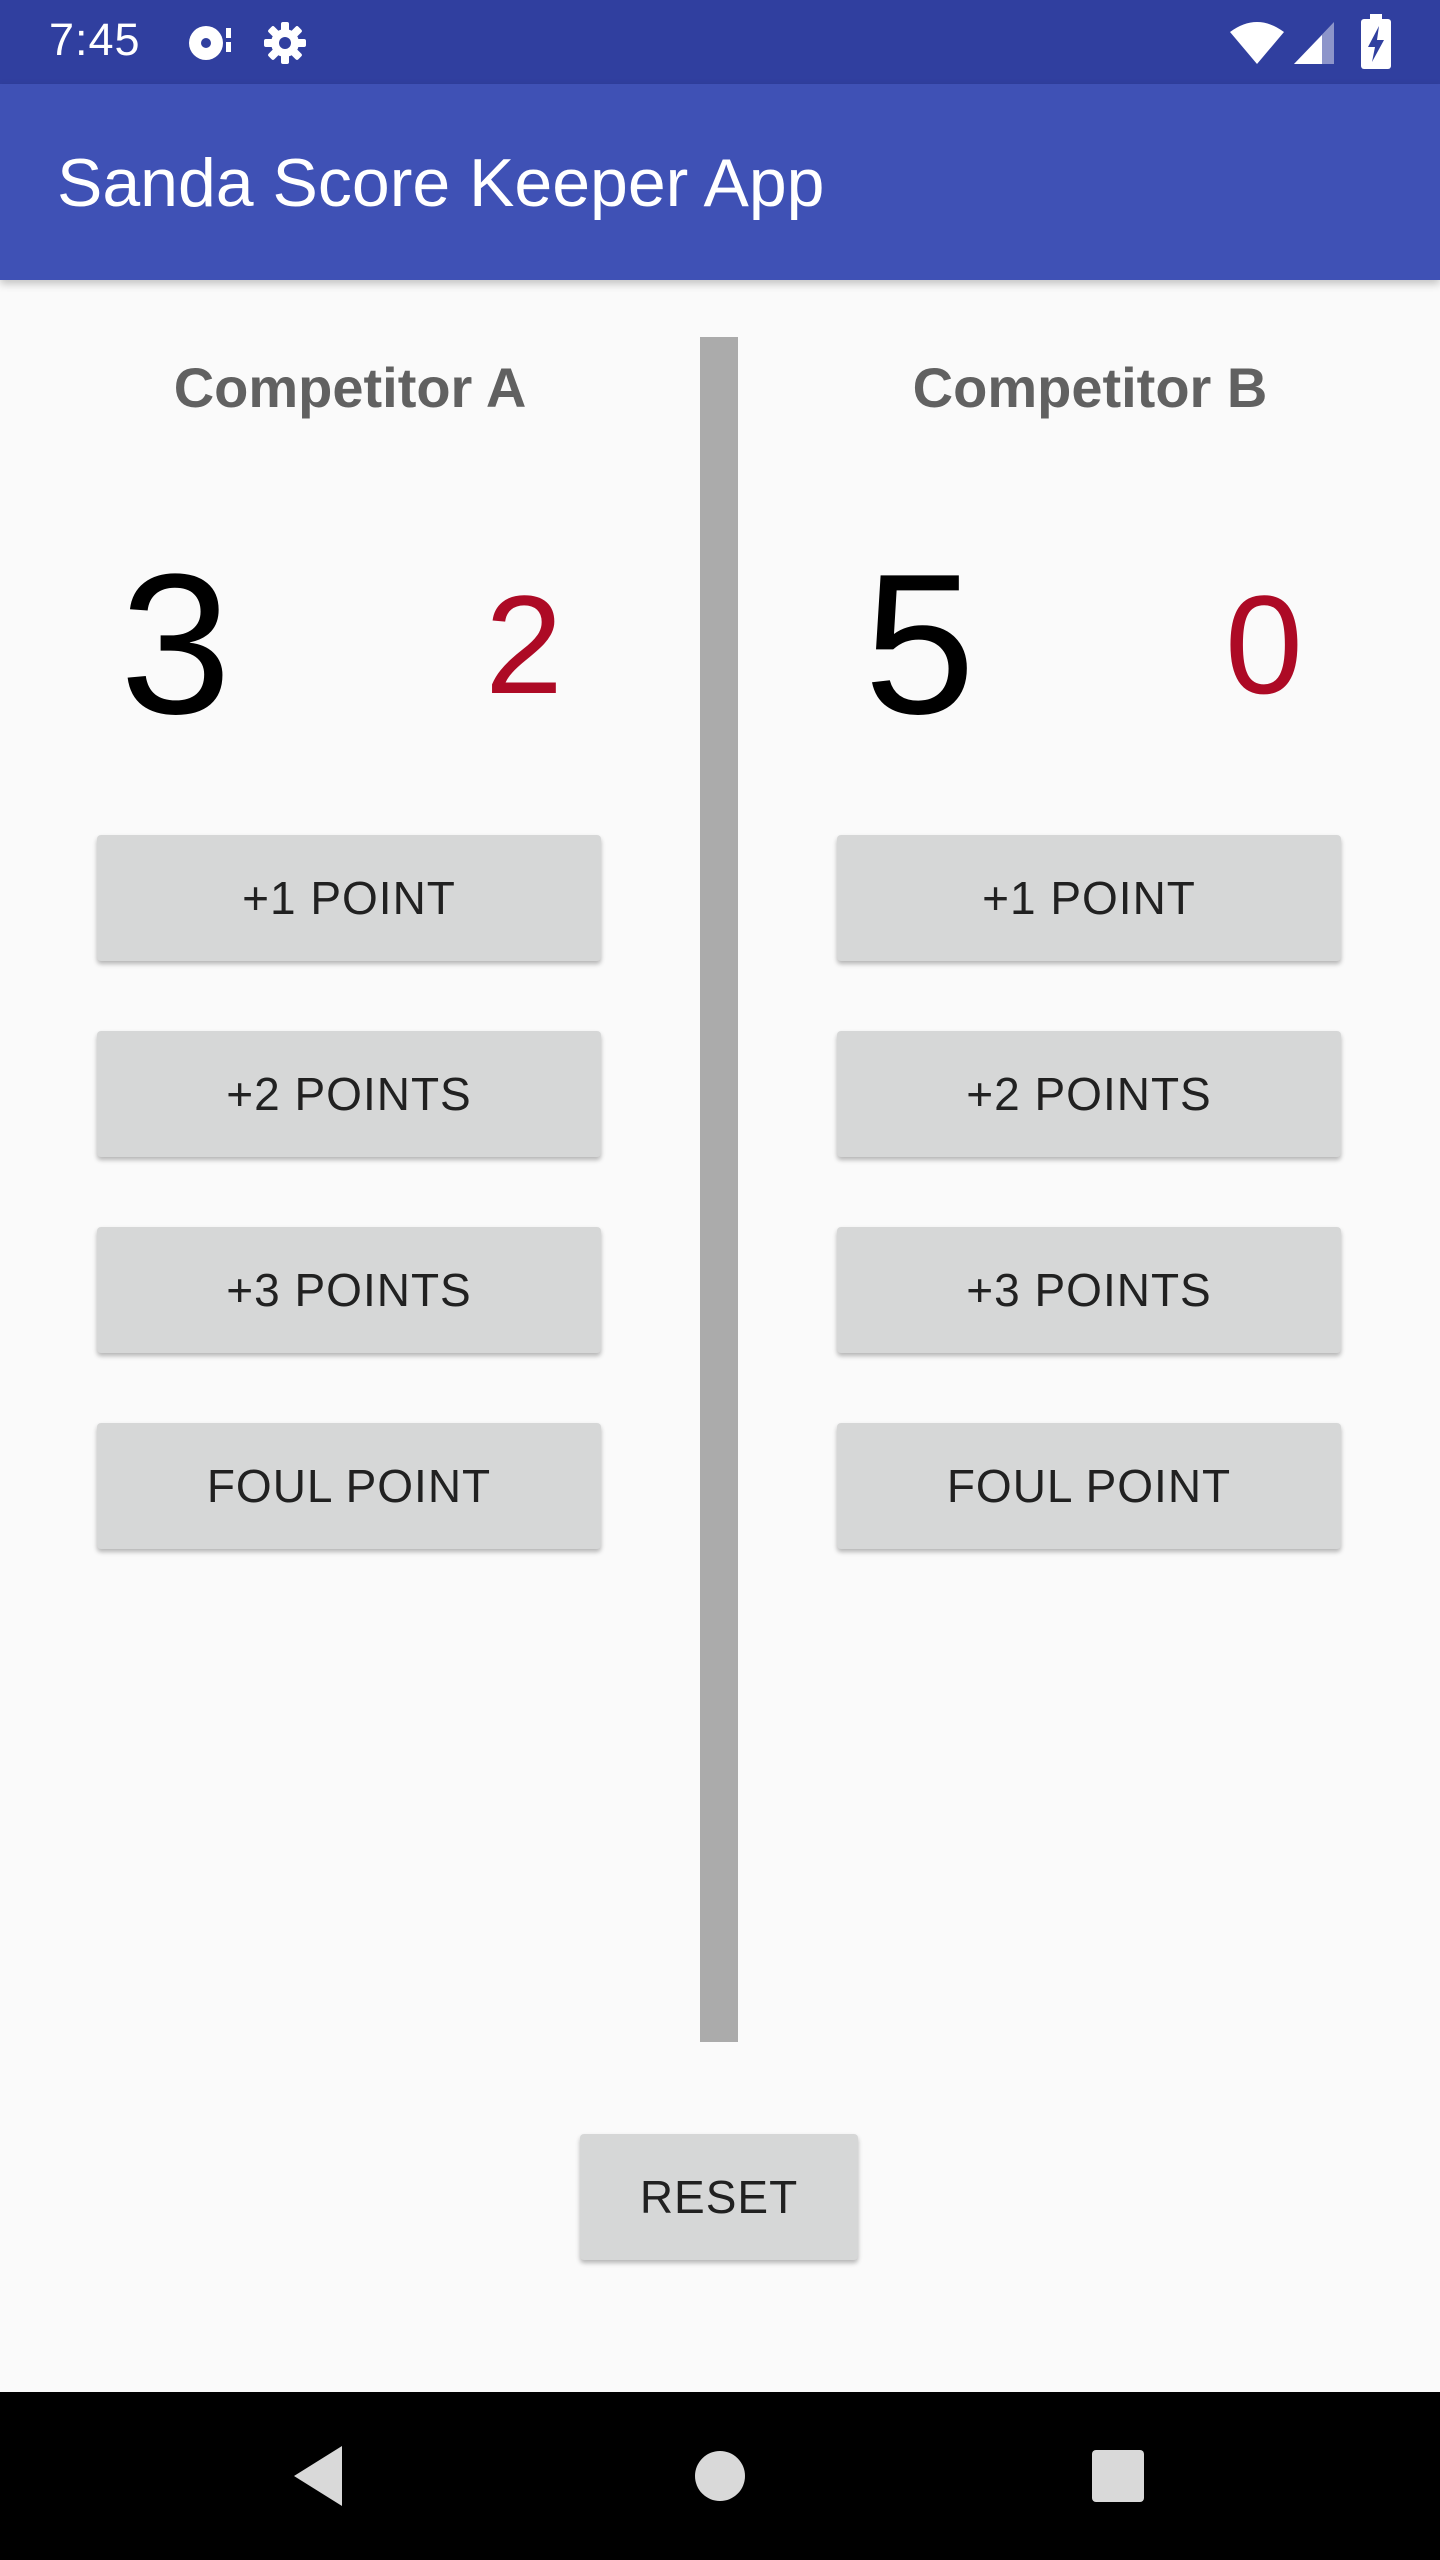 This screenshot has width=1440, height=2560. Describe the element at coordinates (95, 39) in the screenshot. I see `status-time: 7:45` at that location.